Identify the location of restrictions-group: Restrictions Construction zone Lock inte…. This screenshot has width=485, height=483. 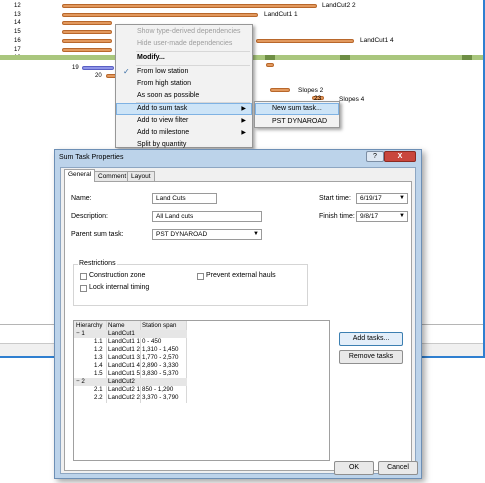
(190, 283).